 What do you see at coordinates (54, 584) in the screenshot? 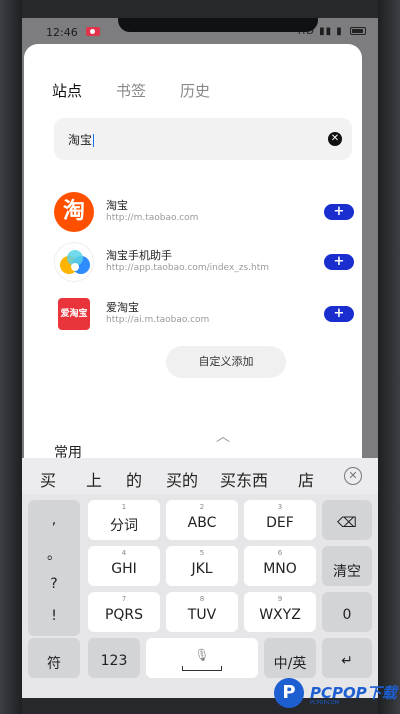
I see `punct-key: ?` at bounding box center [54, 584].